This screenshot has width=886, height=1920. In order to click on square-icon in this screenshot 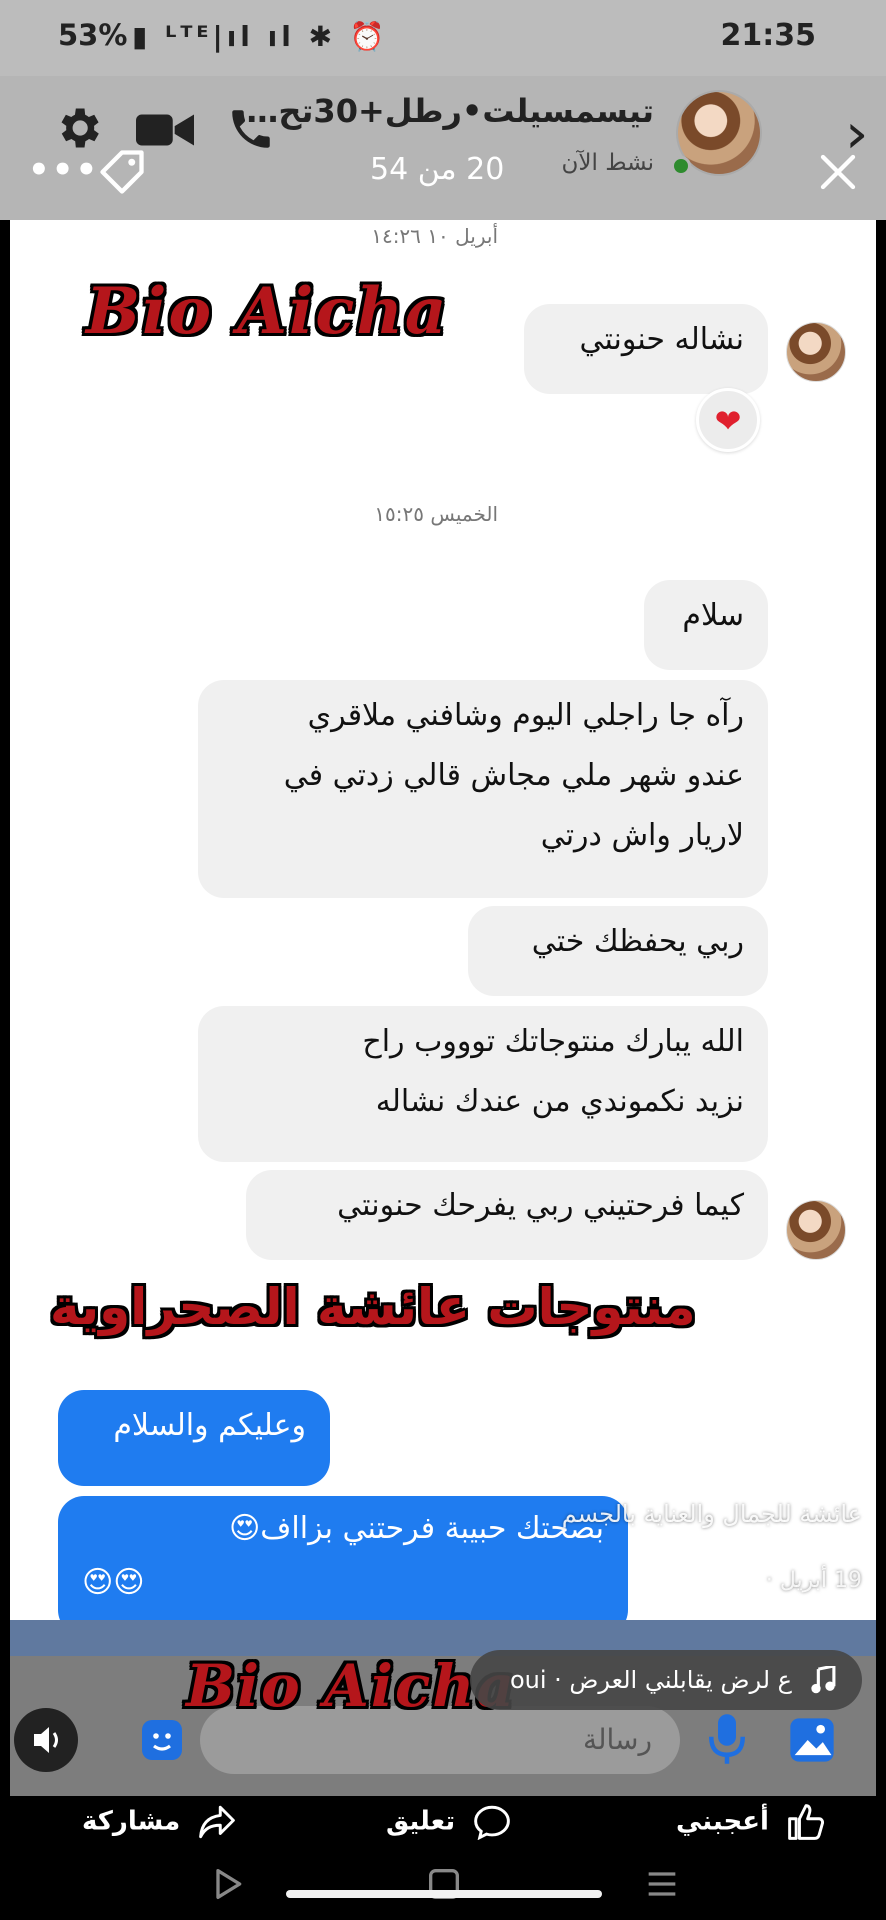, I will do `click(444, 1884)`.